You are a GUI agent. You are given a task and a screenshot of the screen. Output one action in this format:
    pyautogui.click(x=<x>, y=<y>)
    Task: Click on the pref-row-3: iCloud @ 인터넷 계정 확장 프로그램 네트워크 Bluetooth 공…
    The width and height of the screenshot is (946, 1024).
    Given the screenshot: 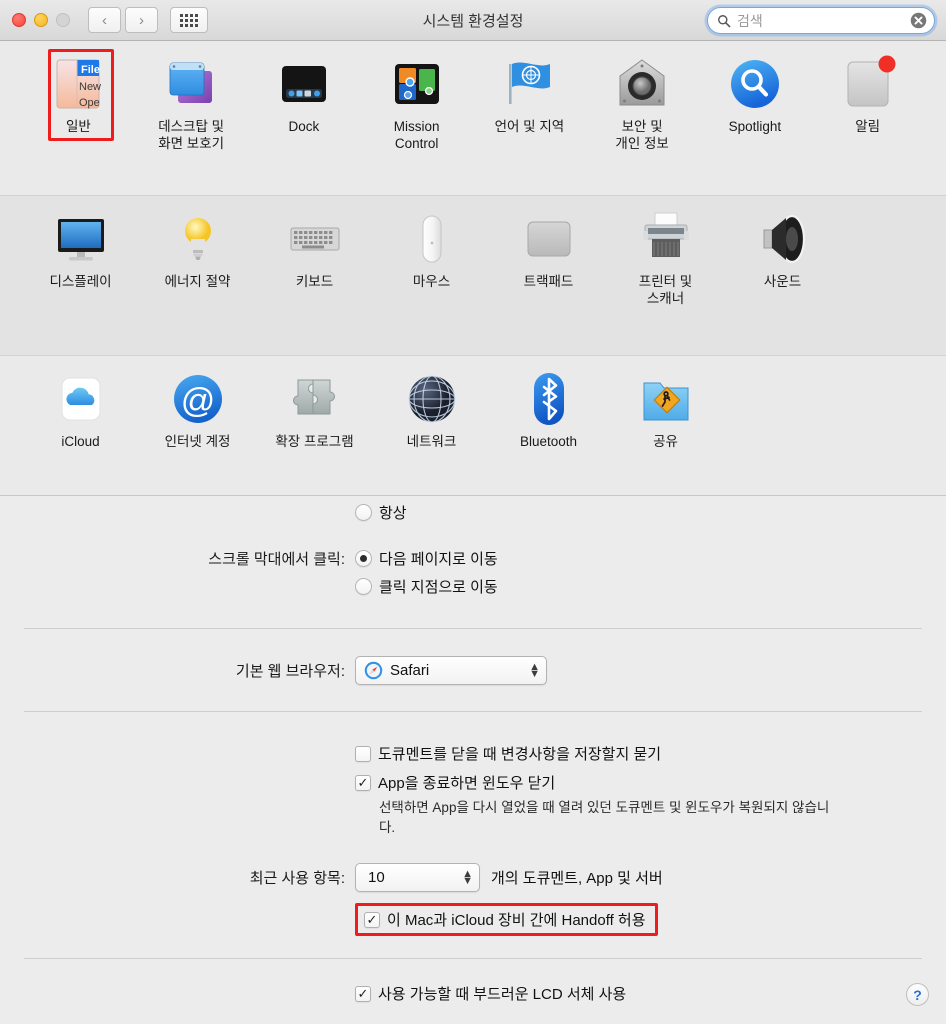 What is the action you would take?
    pyautogui.click(x=473, y=426)
    